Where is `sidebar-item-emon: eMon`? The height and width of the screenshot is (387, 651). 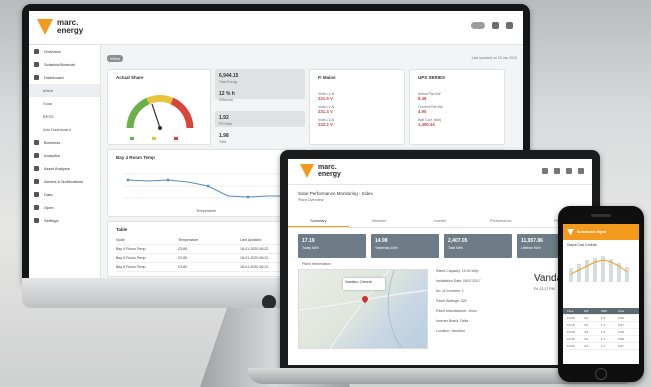 sidebar-item-emon: eMon is located at coordinates (64, 90).